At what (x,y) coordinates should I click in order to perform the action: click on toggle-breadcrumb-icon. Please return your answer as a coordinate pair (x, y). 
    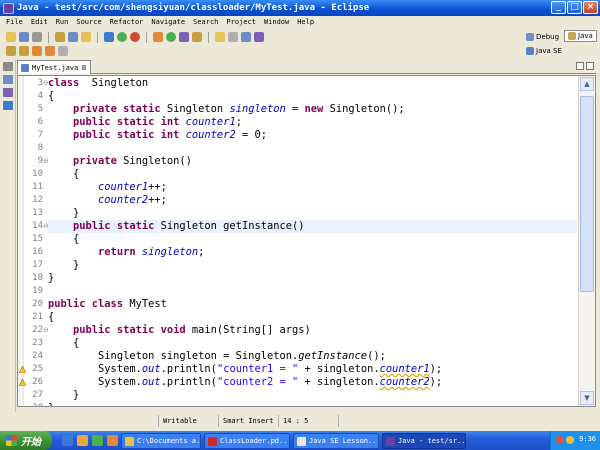
    Looking at the image, I should click on (259, 37).